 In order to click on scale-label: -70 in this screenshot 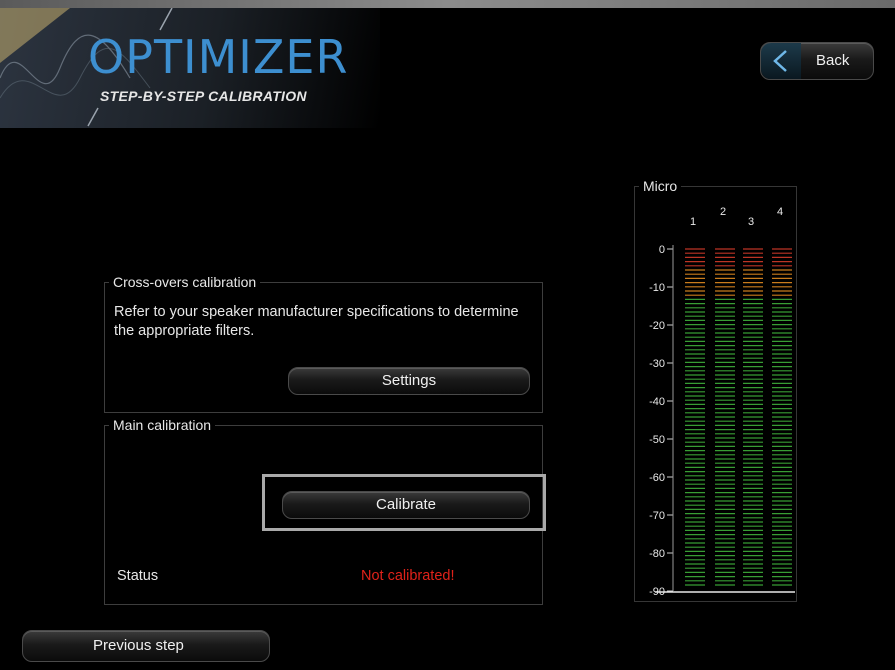, I will do `click(657, 516)`.